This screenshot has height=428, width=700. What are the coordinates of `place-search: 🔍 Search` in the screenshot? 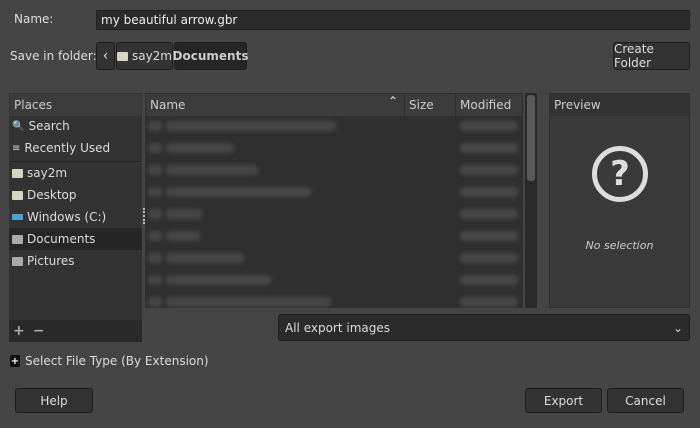 It's located at (75, 126).